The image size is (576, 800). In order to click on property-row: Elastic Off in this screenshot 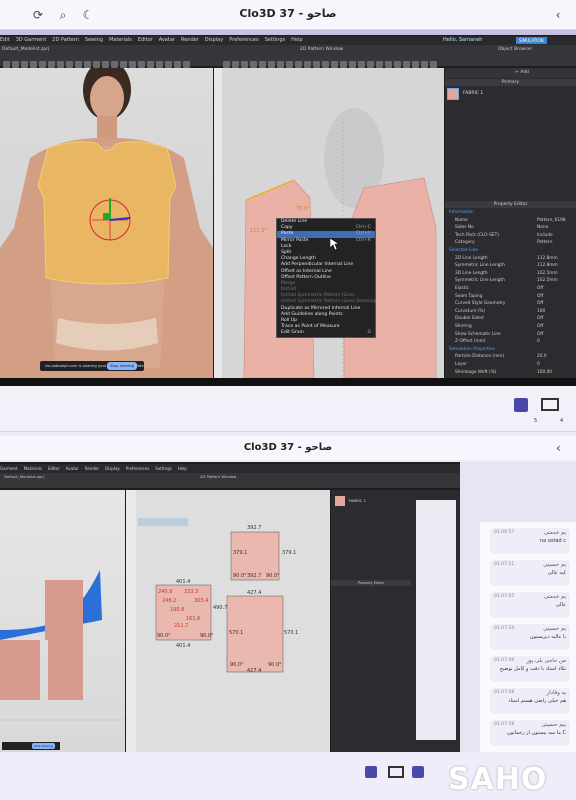, I will do `click(510, 288)`.